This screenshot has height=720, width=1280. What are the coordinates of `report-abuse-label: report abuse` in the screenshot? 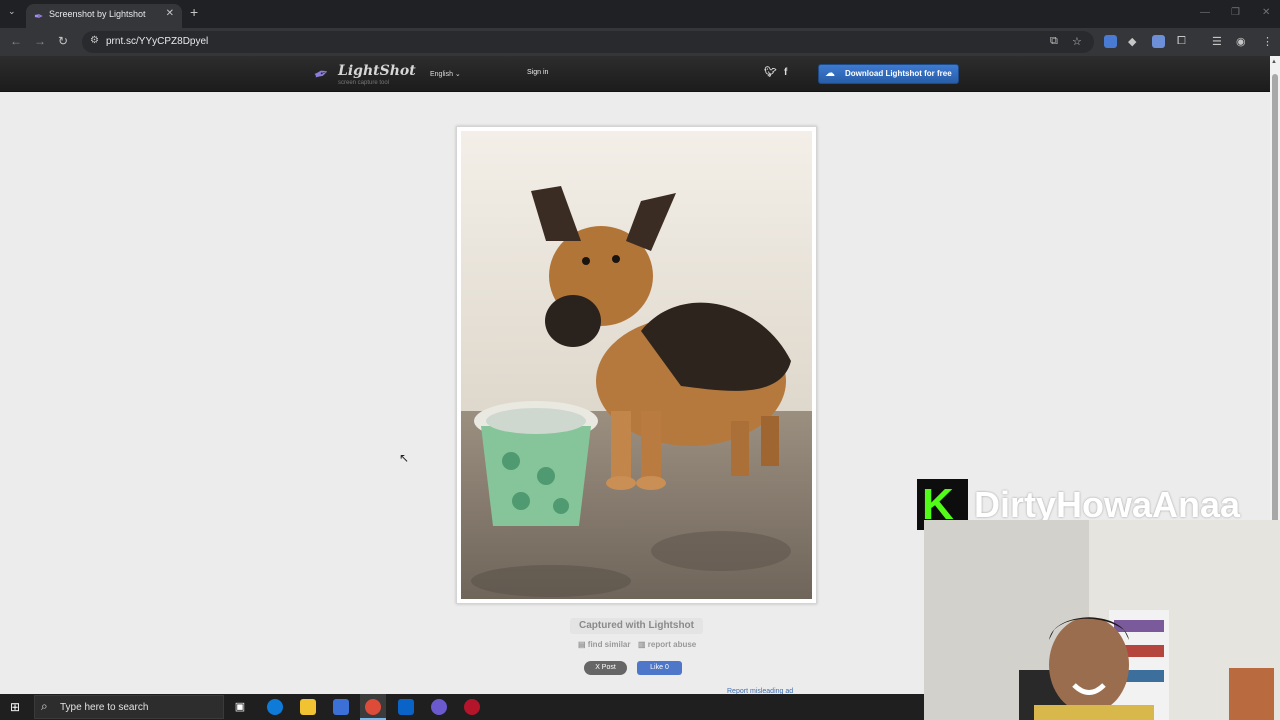 It's located at (672, 644).